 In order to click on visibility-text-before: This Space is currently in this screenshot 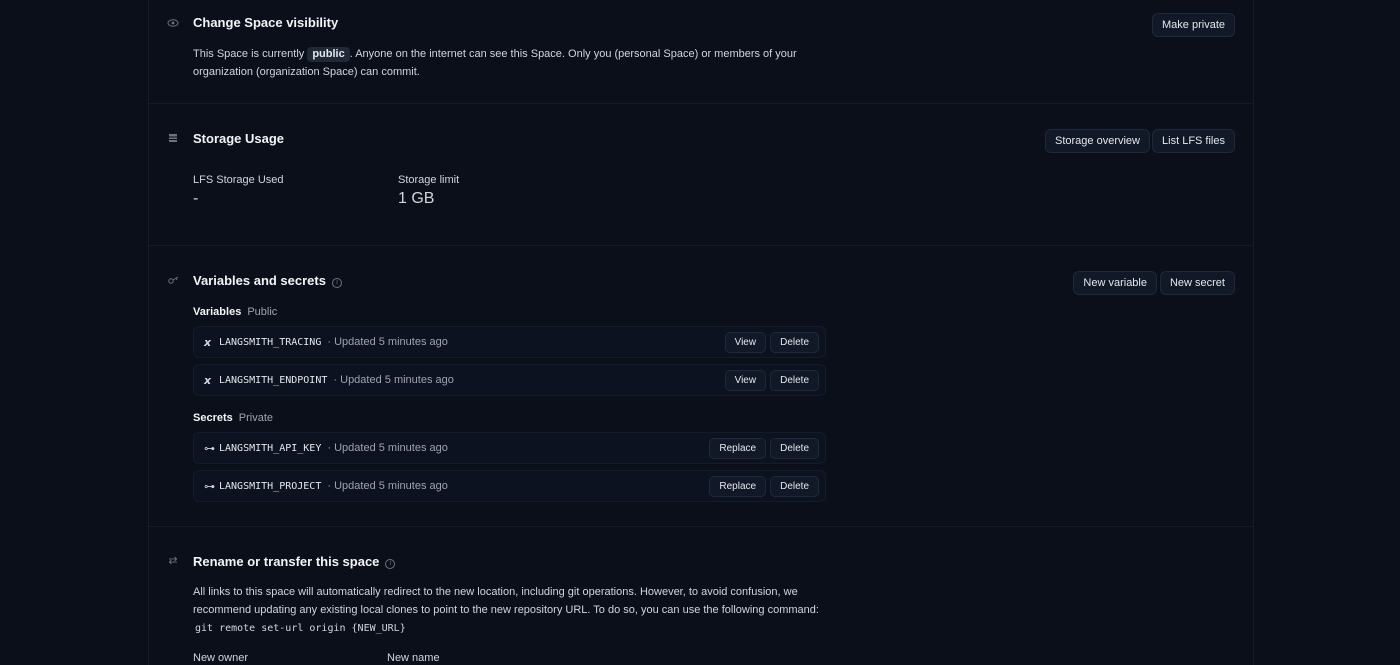, I will do `click(249, 54)`.